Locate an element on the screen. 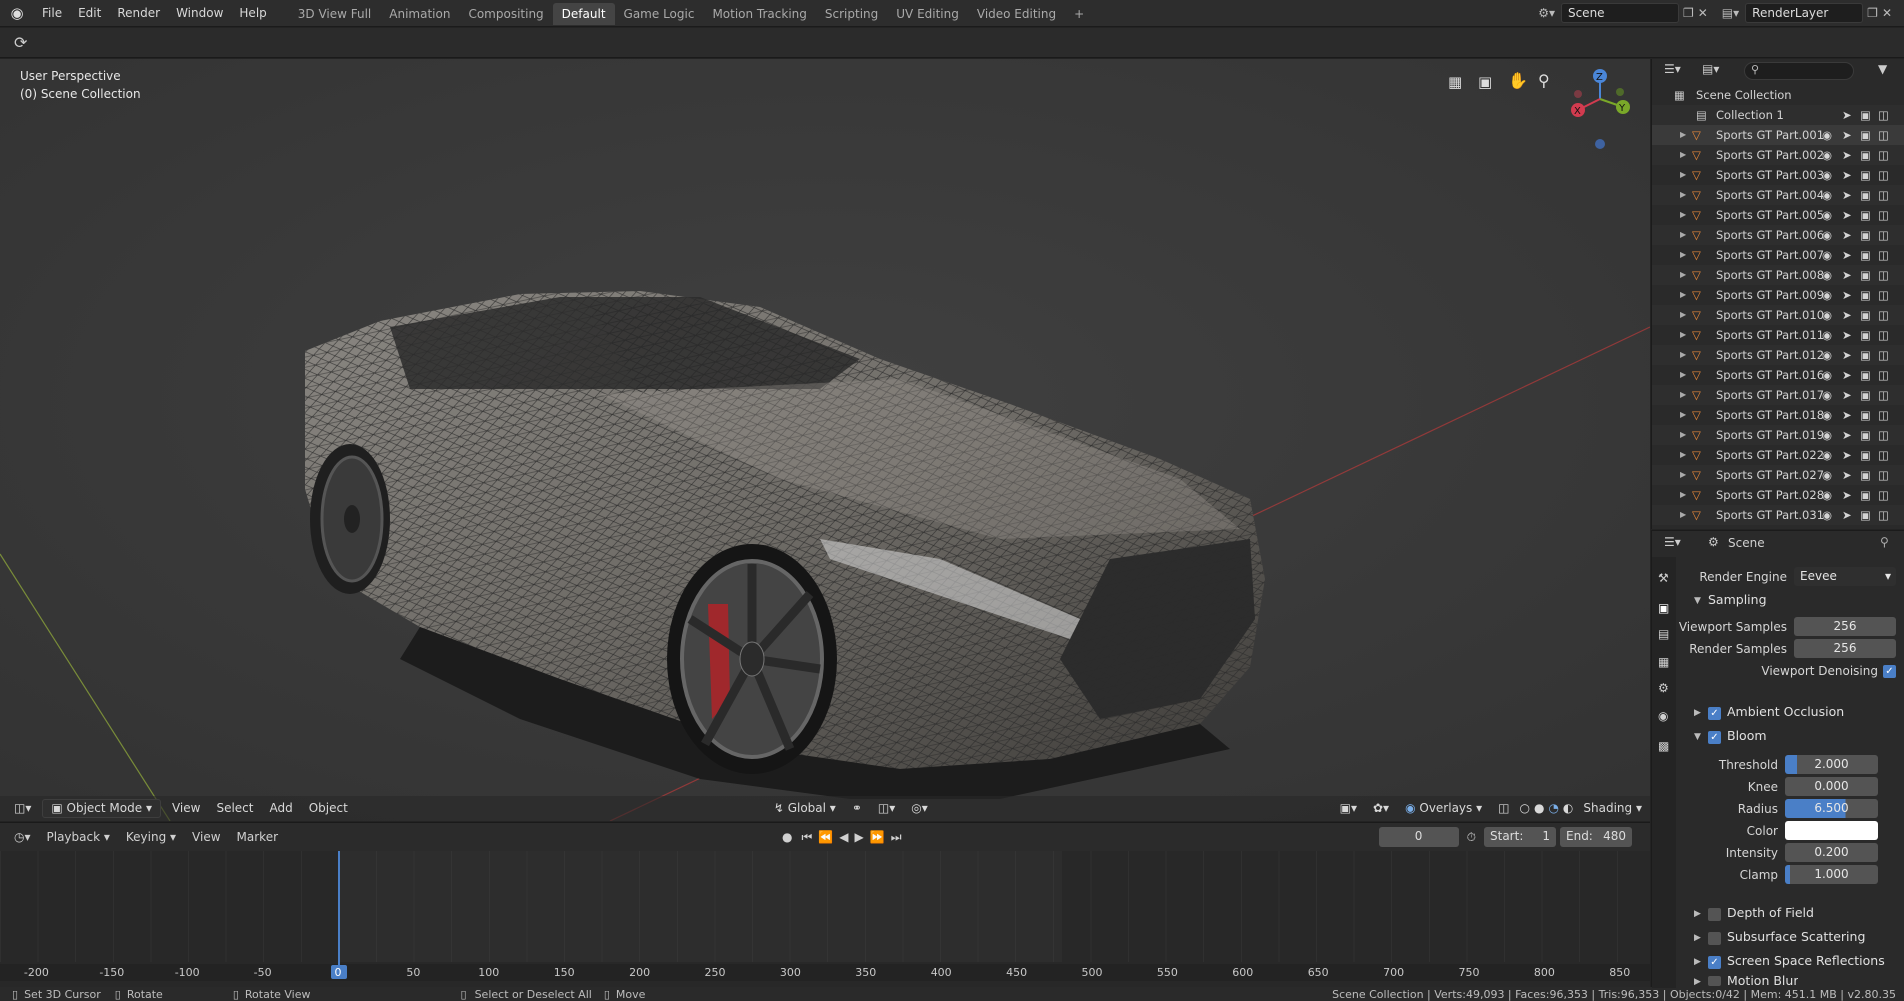 The width and height of the screenshot is (1904, 1001). zoom-icon: ⚲ is located at coordinates (1544, 80).